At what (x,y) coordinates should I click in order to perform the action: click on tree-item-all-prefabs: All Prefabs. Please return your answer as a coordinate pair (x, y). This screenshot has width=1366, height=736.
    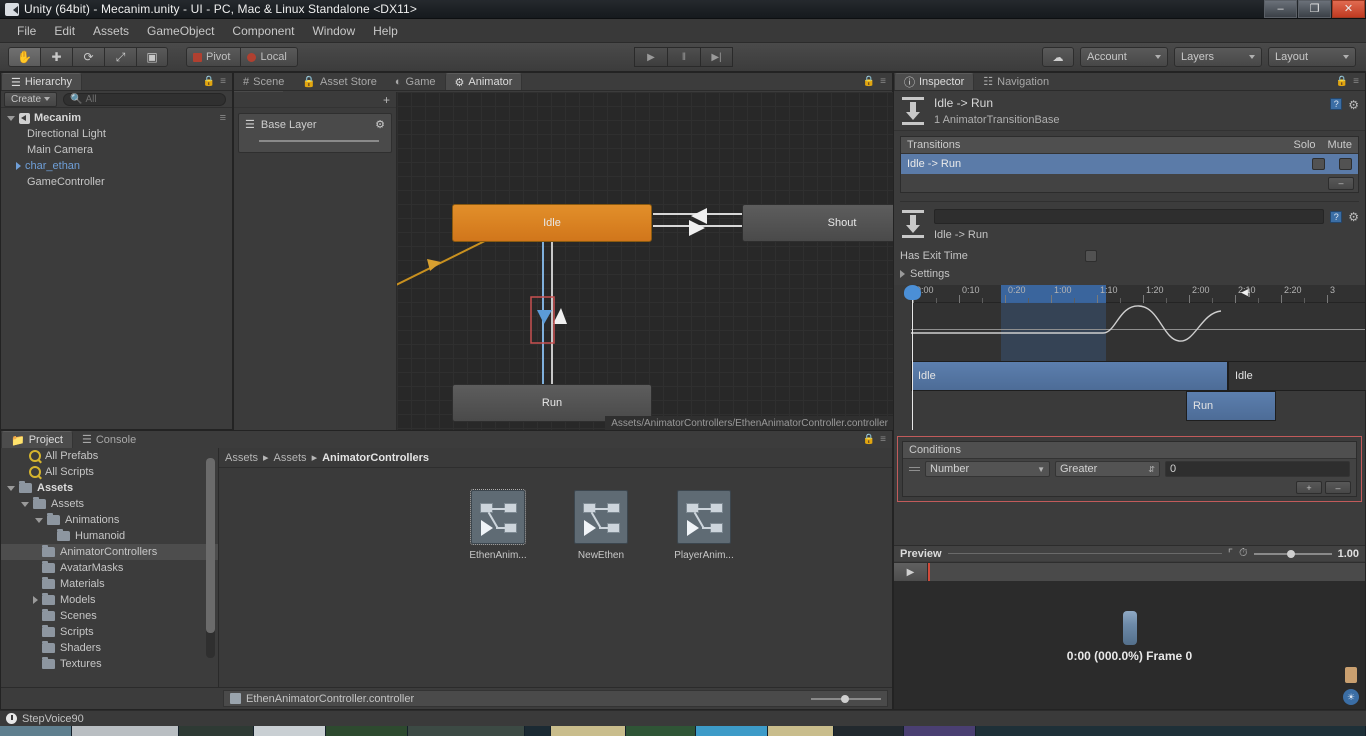
    Looking at the image, I should click on (109, 456).